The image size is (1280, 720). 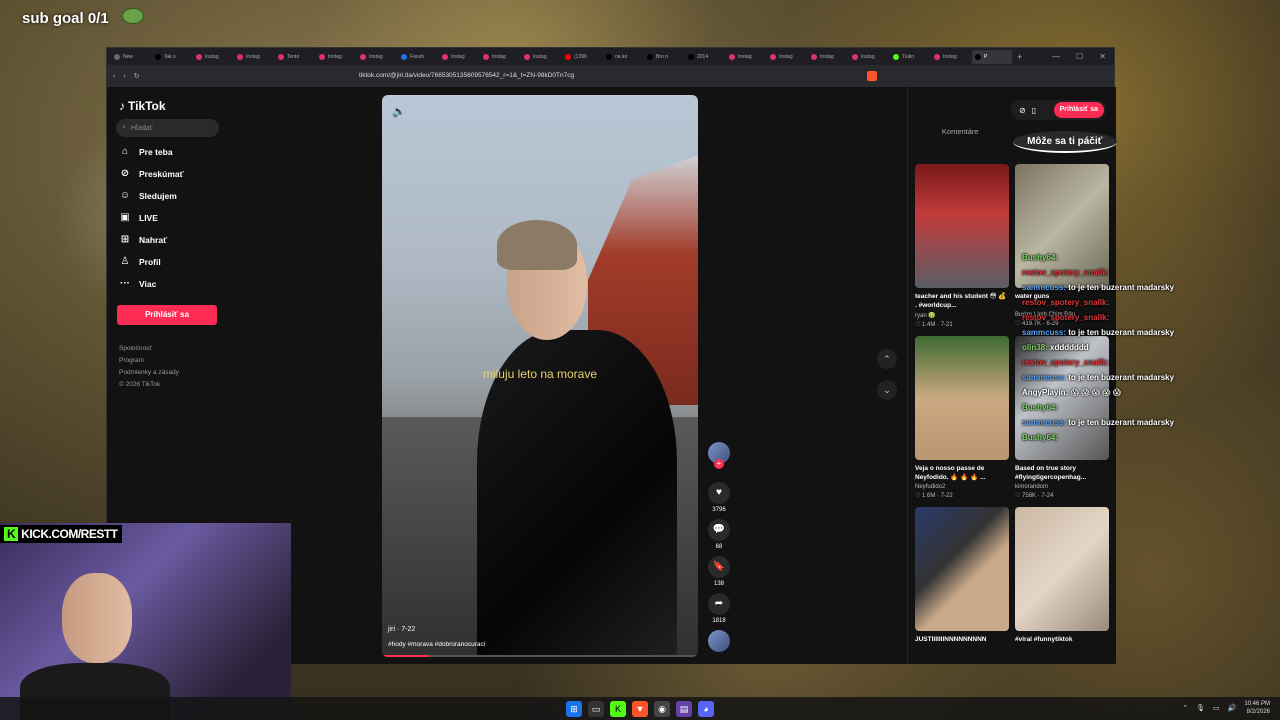 What do you see at coordinates (719, 604) in the screenshot?
I see `share-icon: ➦` at bounding box center [719, 604].